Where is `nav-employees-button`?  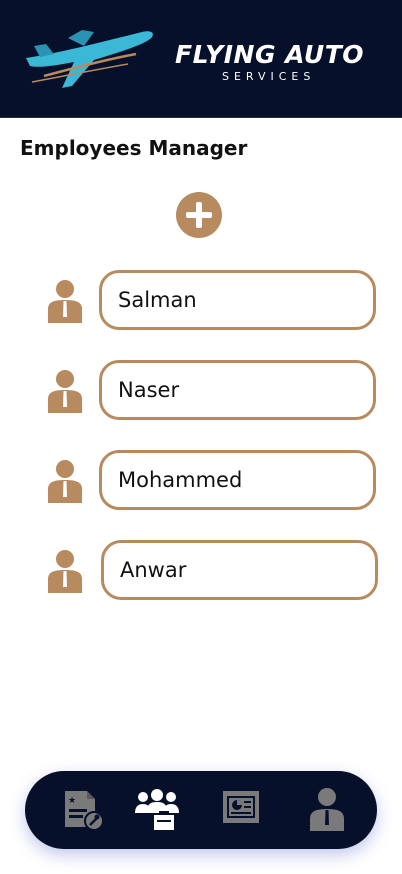 nav-employees-button is located at coordinates (153, 810).